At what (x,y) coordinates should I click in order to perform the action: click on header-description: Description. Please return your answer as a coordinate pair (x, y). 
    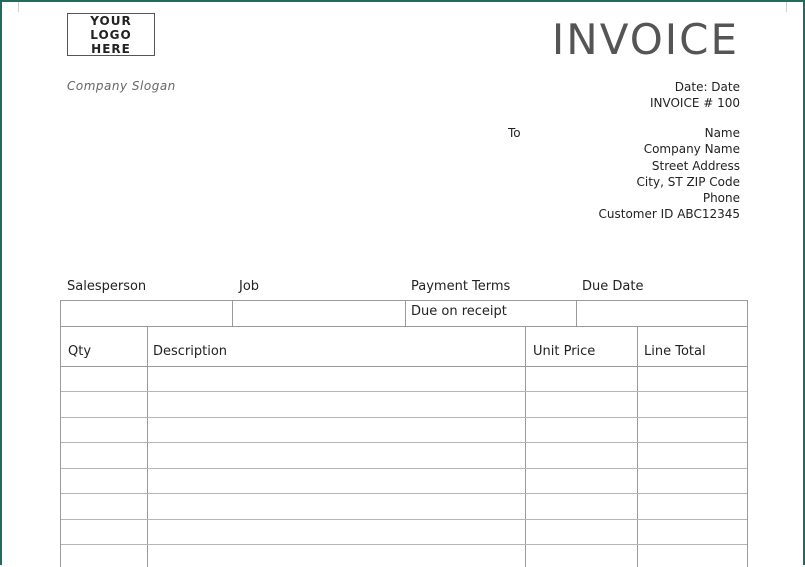
    Looking at the image, I should click on (190, 351).